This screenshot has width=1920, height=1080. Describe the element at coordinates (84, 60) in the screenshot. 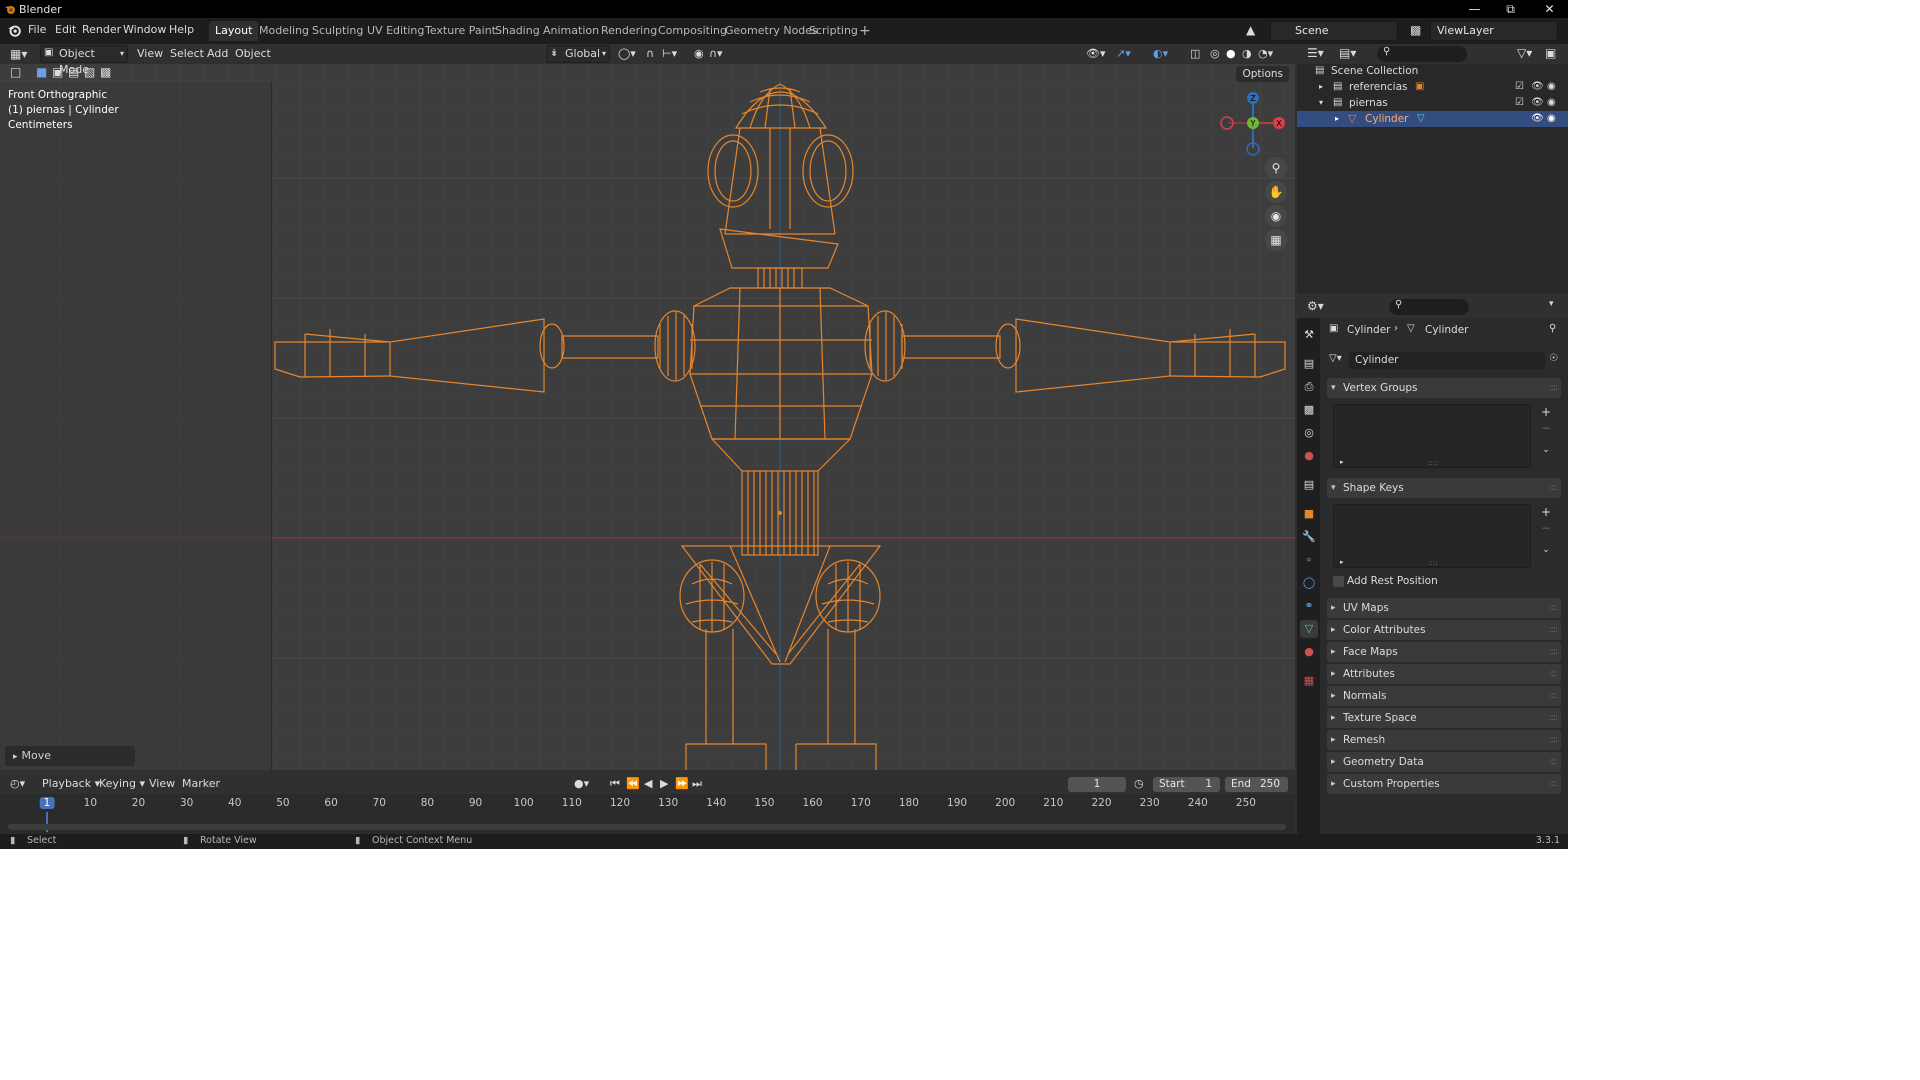

I see `mode-selector: ▣ Object Mode ▾` at that location.